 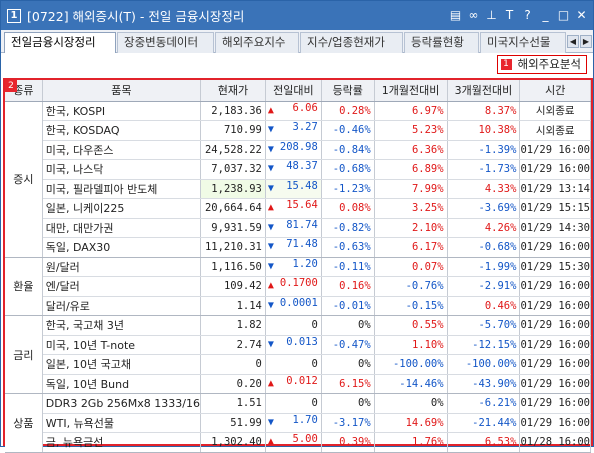 I want to click on change-cell: ▼ 3.27, so click(x=293, y=130).